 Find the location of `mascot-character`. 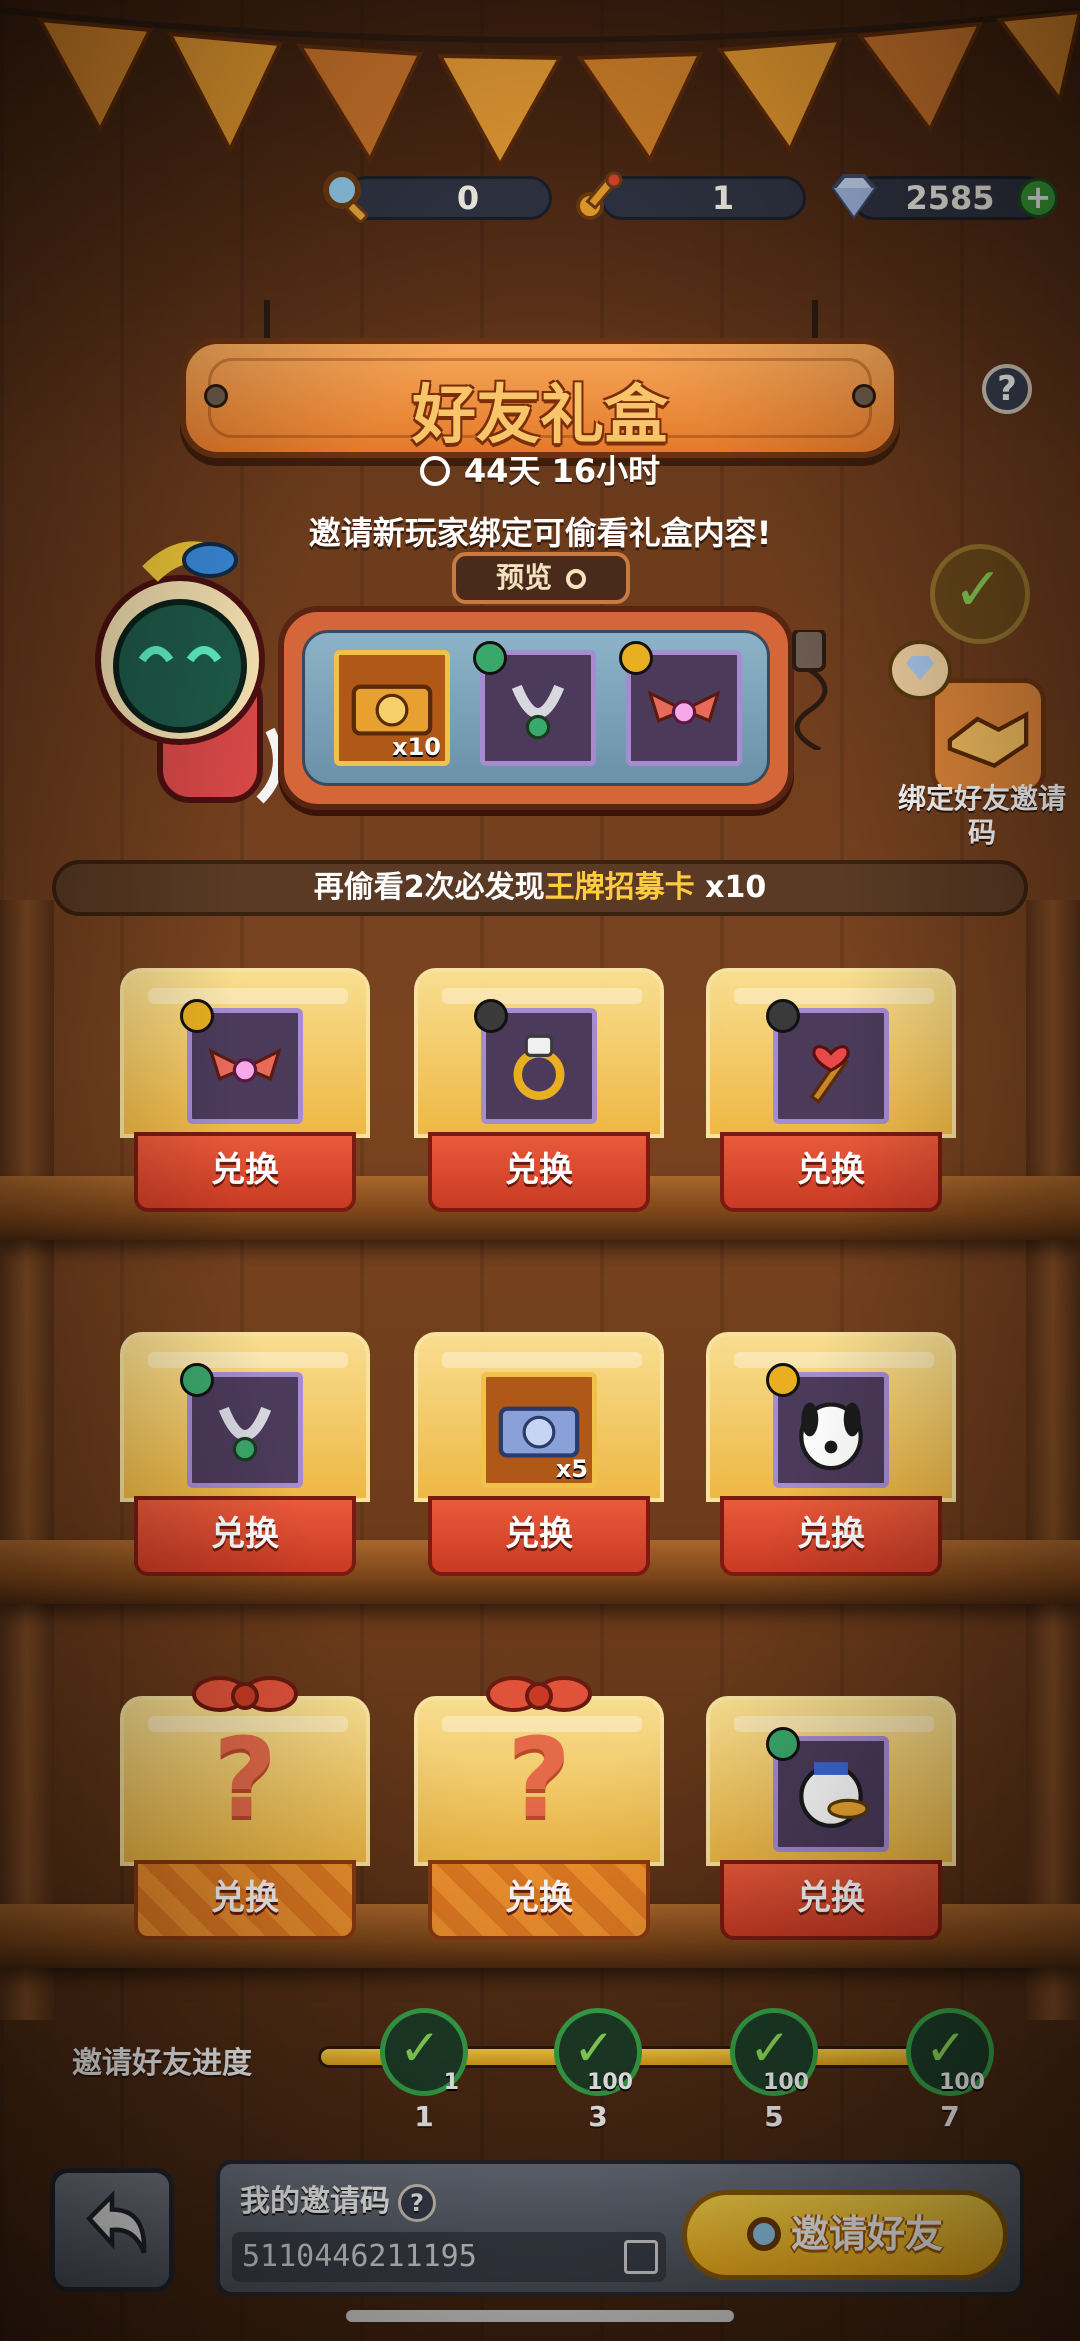

mascot-character is located at coordinates (189, 672).